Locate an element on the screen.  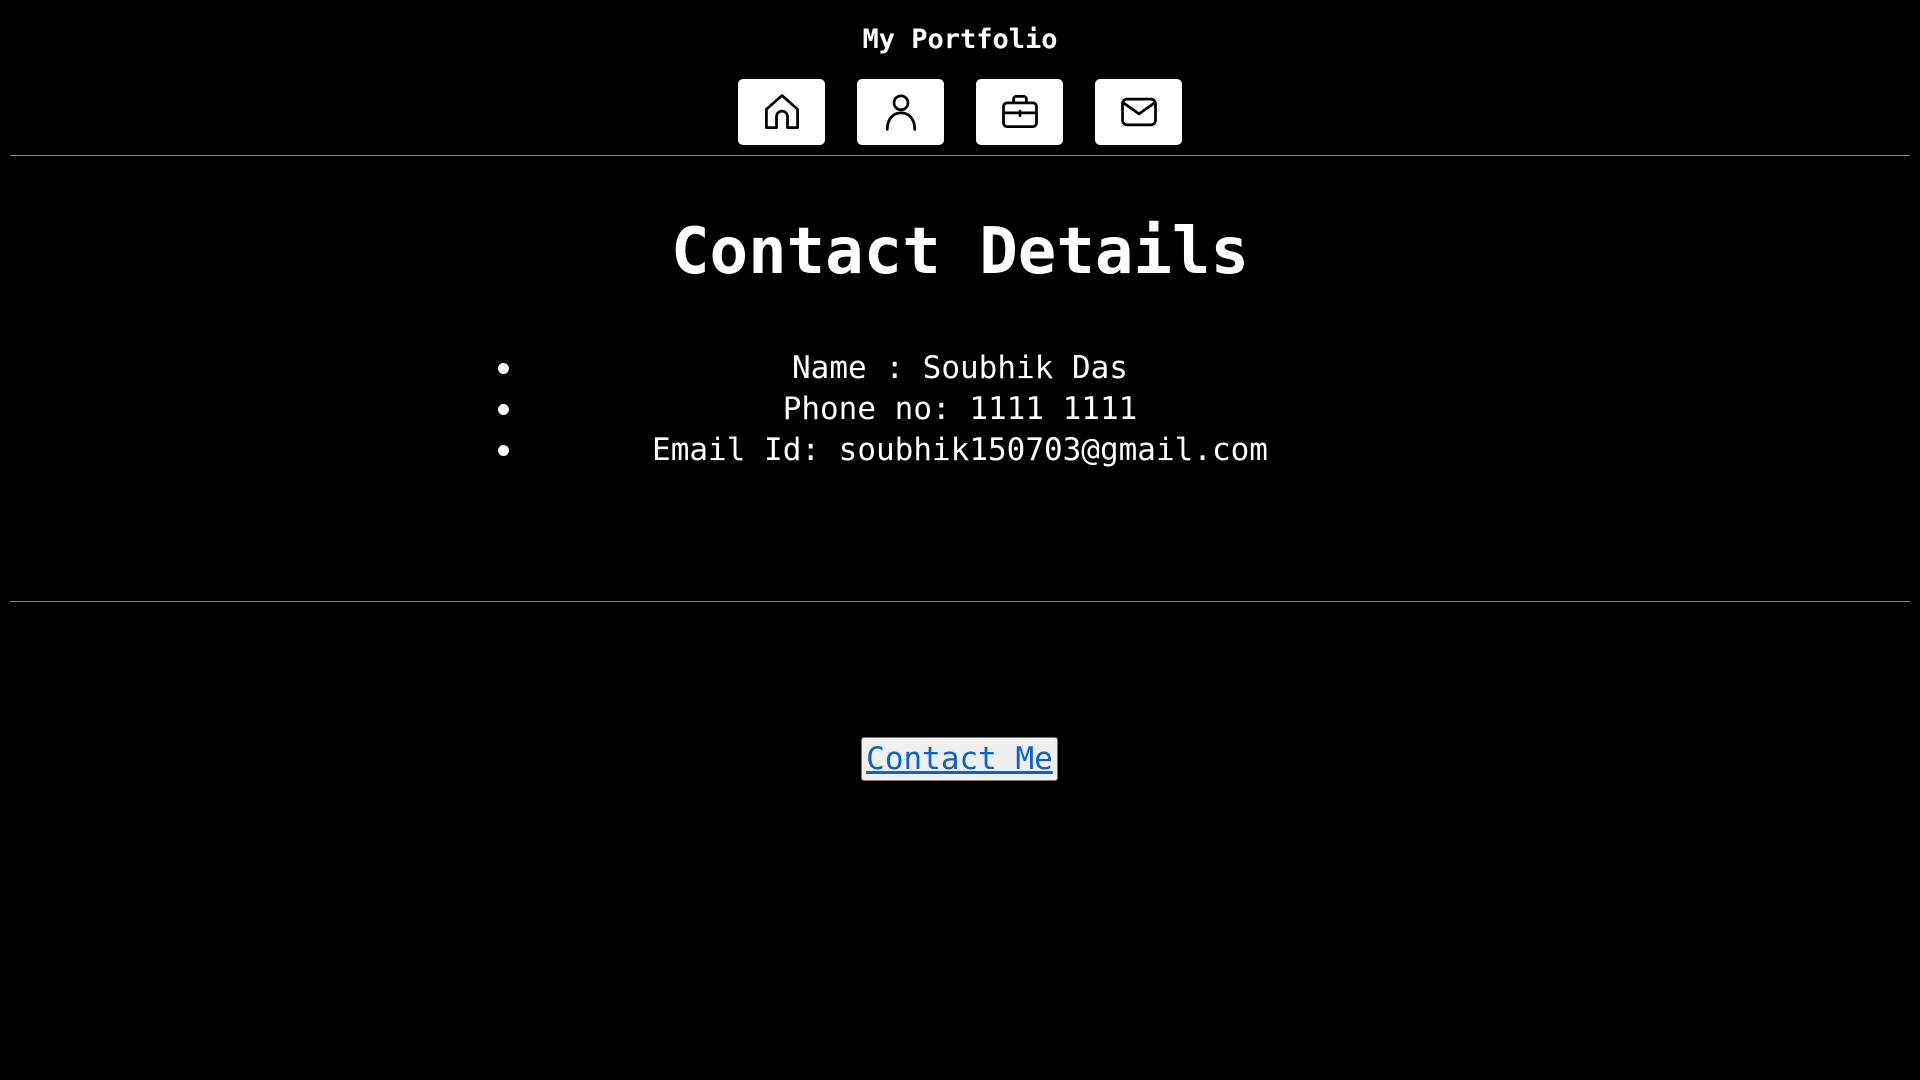
nav-bar is located at coordinates (960, 112).